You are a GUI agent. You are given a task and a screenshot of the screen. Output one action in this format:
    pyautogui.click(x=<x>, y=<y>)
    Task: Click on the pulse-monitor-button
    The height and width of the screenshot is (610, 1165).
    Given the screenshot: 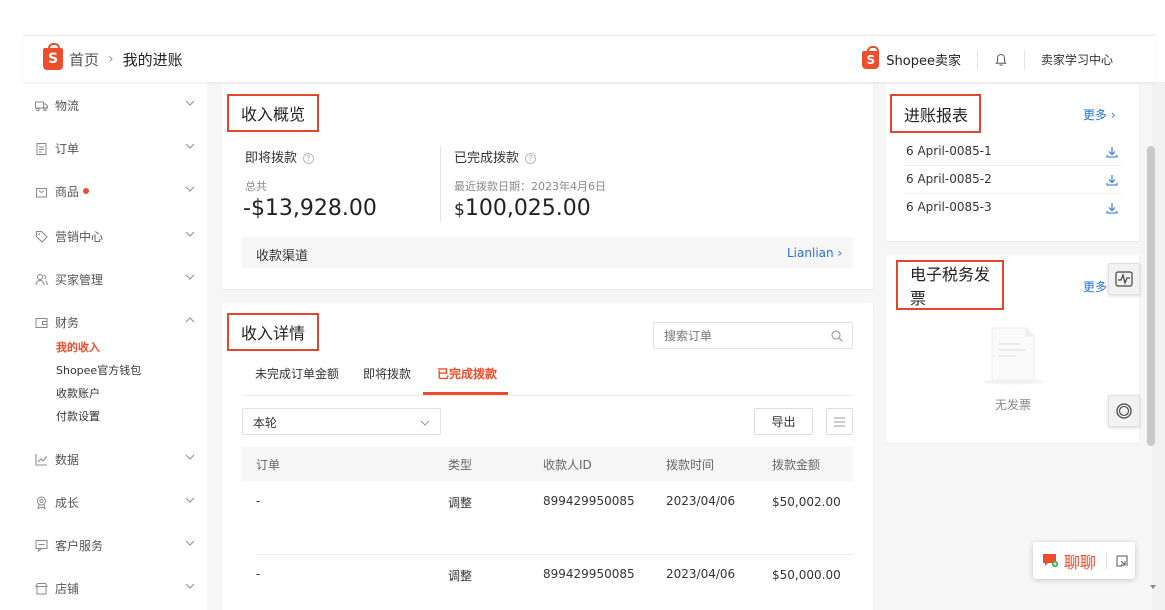 What is the action you would take?
    pyautogui.click(x=1124, y=279)
    